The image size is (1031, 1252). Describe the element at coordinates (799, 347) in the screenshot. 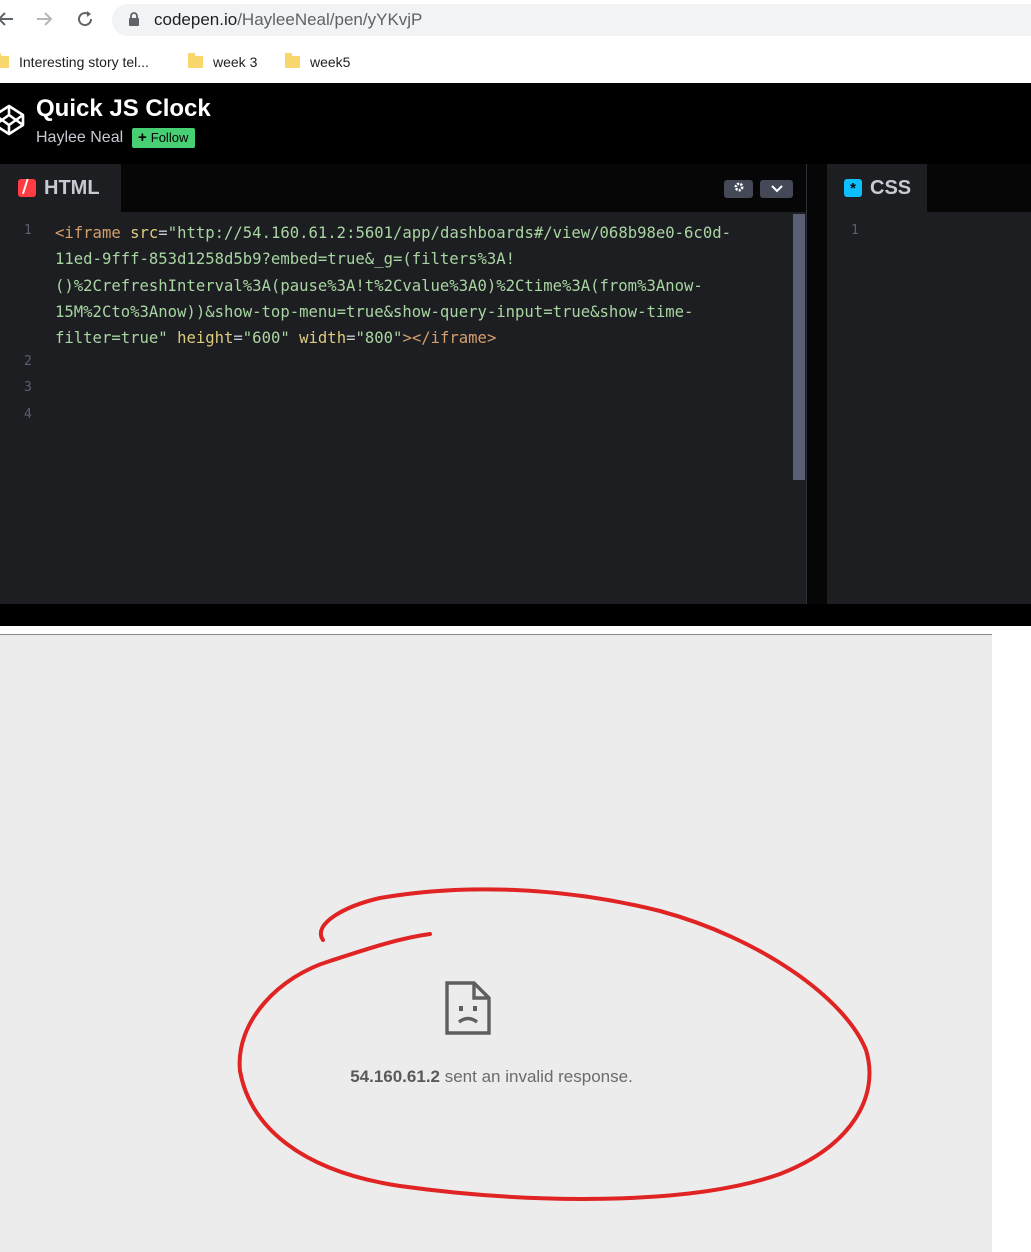

I see `editor-scrollbar` at that location.